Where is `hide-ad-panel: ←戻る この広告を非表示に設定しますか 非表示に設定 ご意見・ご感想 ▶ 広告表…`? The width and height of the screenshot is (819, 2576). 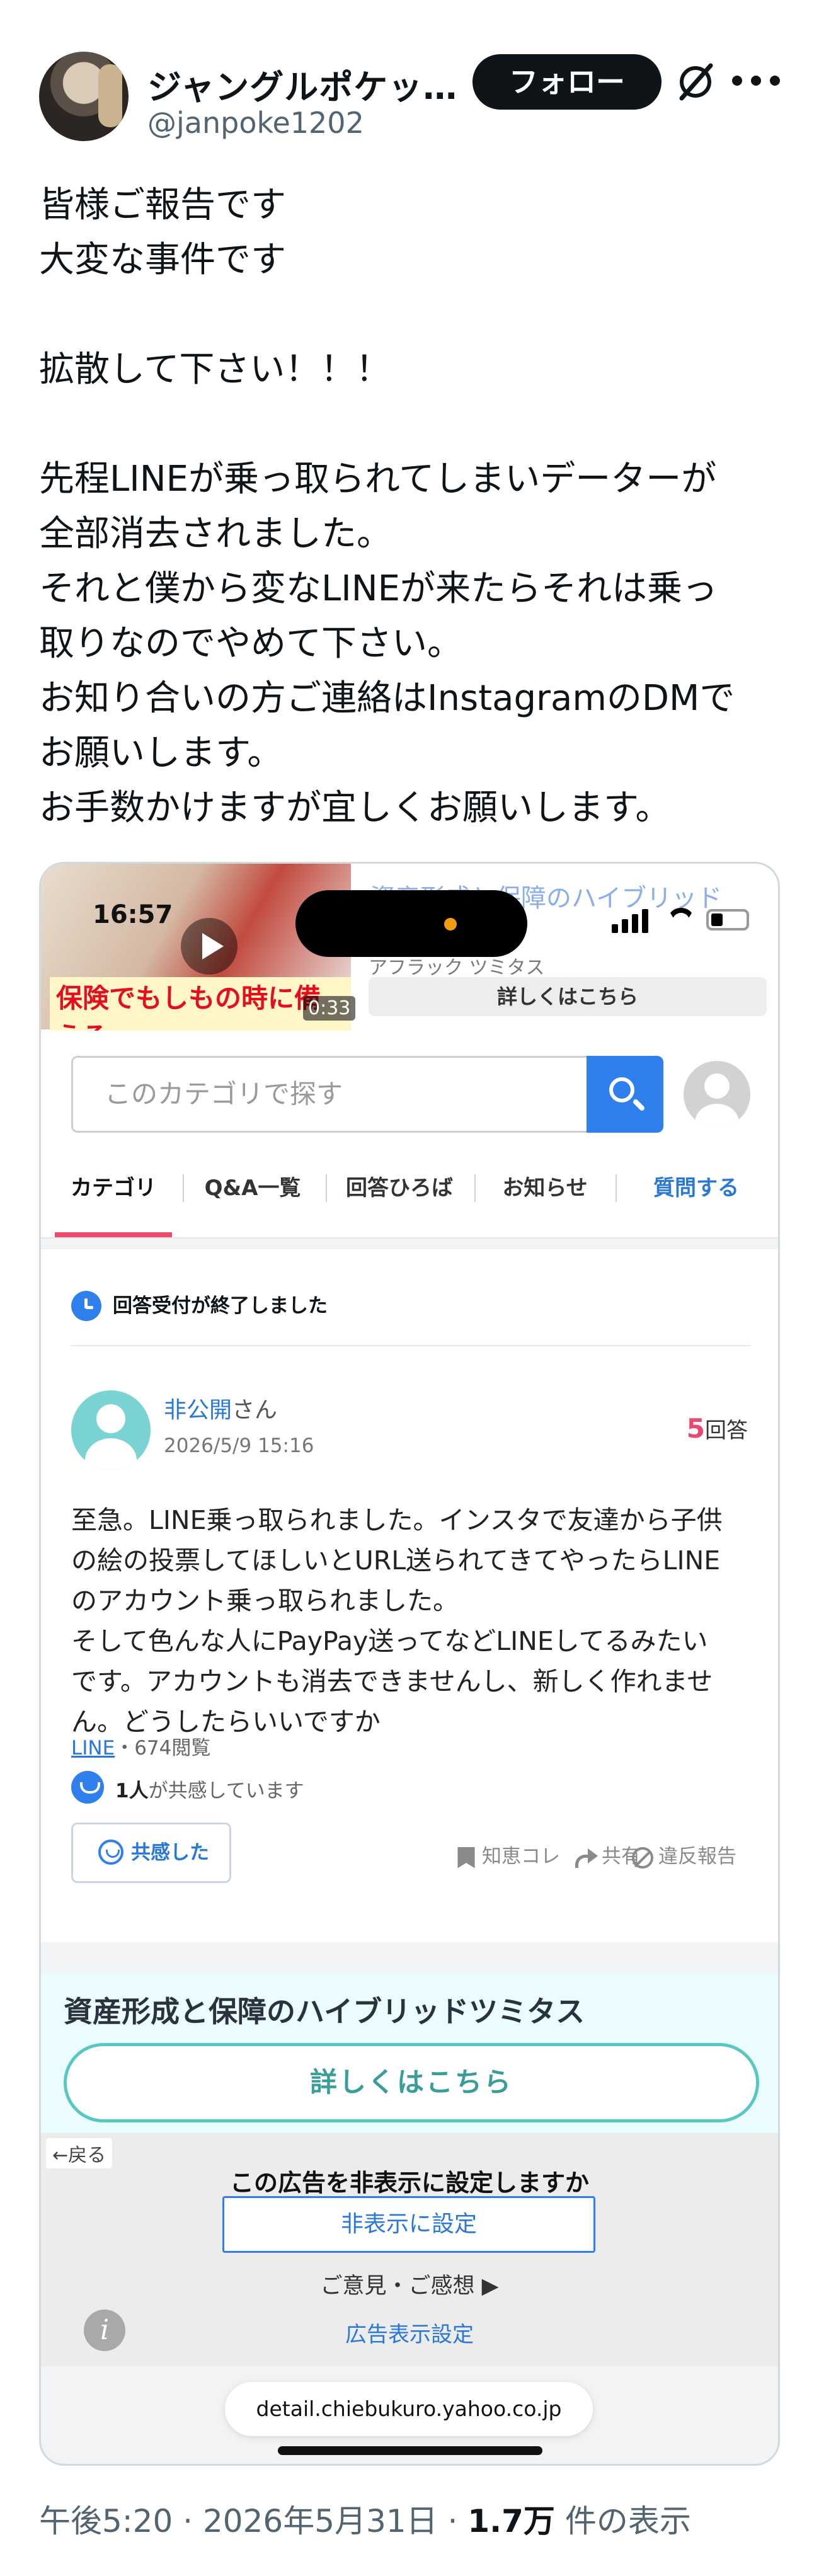 hide-ad-panel: ←戻る この広告を非表示に設定しますか 非表示に設定 ご意見・ご感想 ▶ 広告表… is located at coordinates (409, 2250).